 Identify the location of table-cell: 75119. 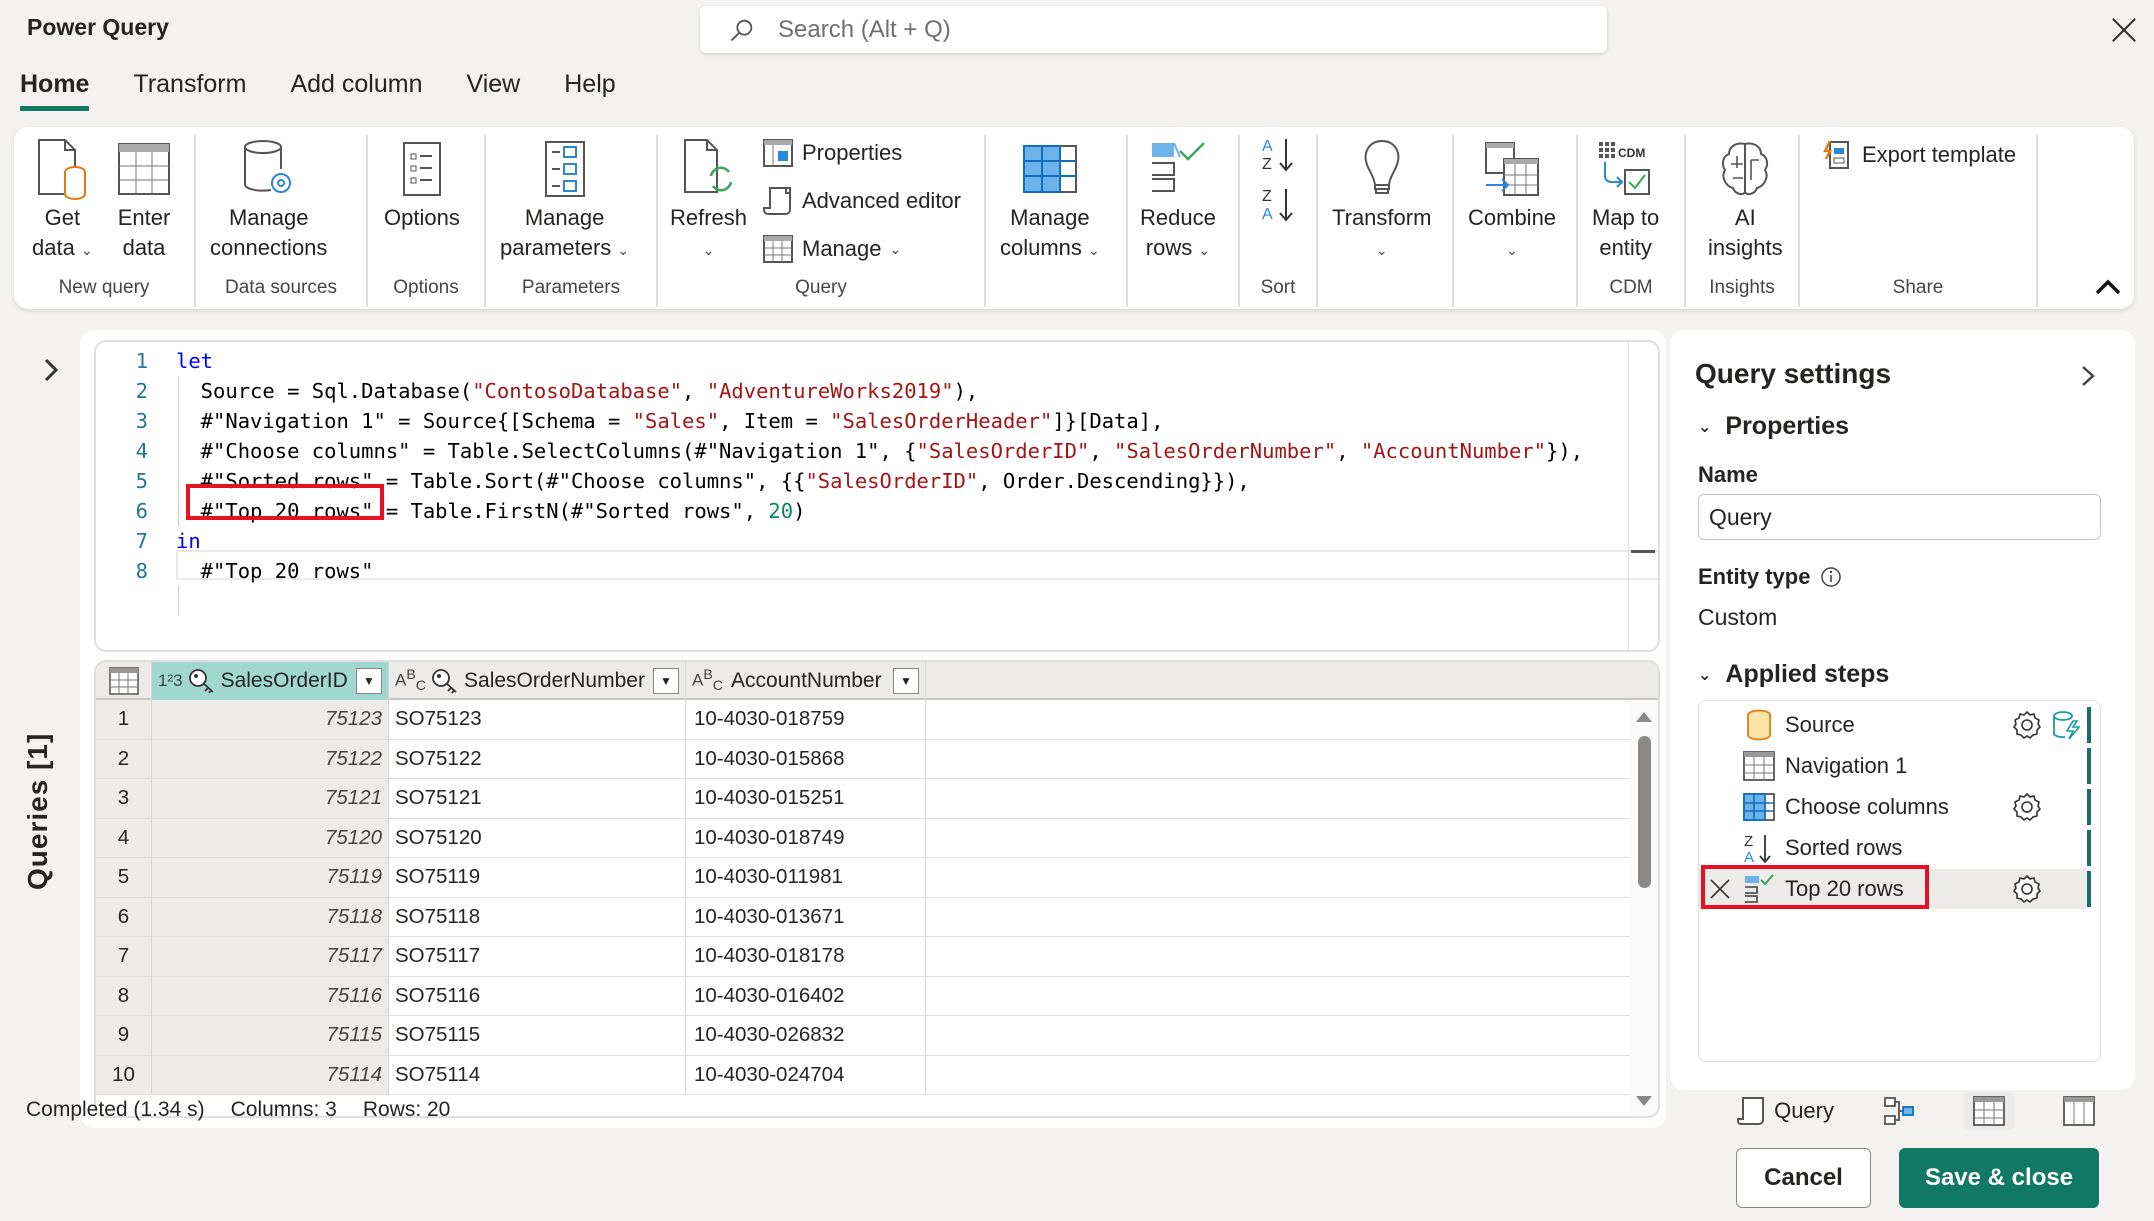
(270, 877).